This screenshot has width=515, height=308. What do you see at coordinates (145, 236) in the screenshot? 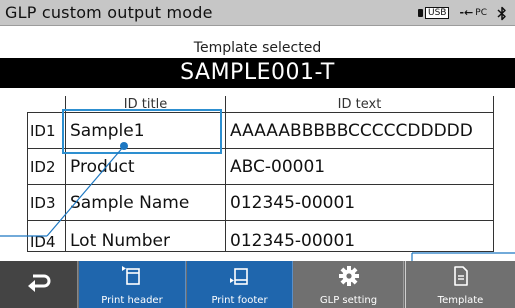
I see `id-title-cell: Lot Number` at bounding box center [145, 236].